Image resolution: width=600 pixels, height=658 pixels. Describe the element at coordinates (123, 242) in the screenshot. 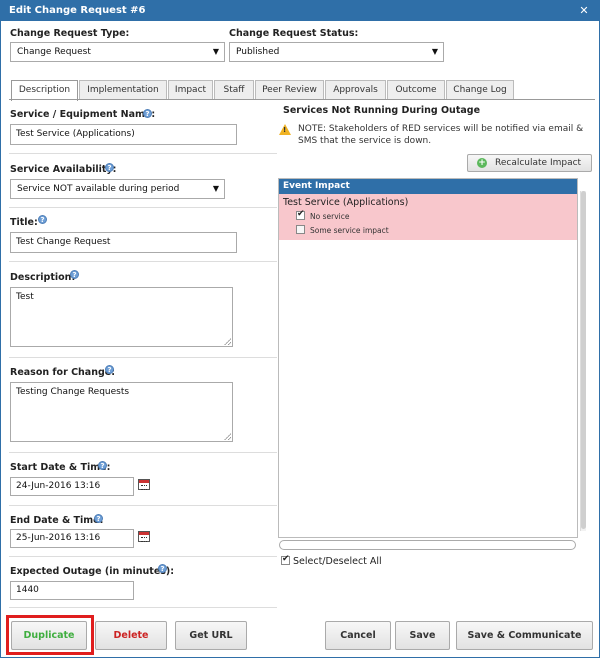

I see `title-input: Test Change Request` at that location.